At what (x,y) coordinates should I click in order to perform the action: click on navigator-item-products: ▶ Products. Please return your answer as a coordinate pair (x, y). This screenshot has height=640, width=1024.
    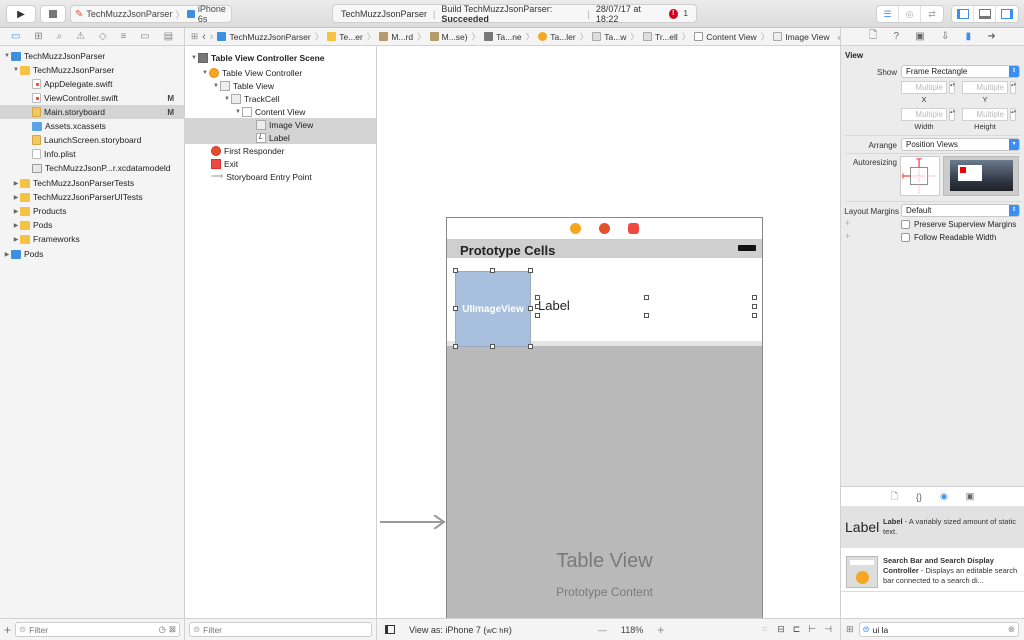
    Looking at the image, I should click on (92, 211).